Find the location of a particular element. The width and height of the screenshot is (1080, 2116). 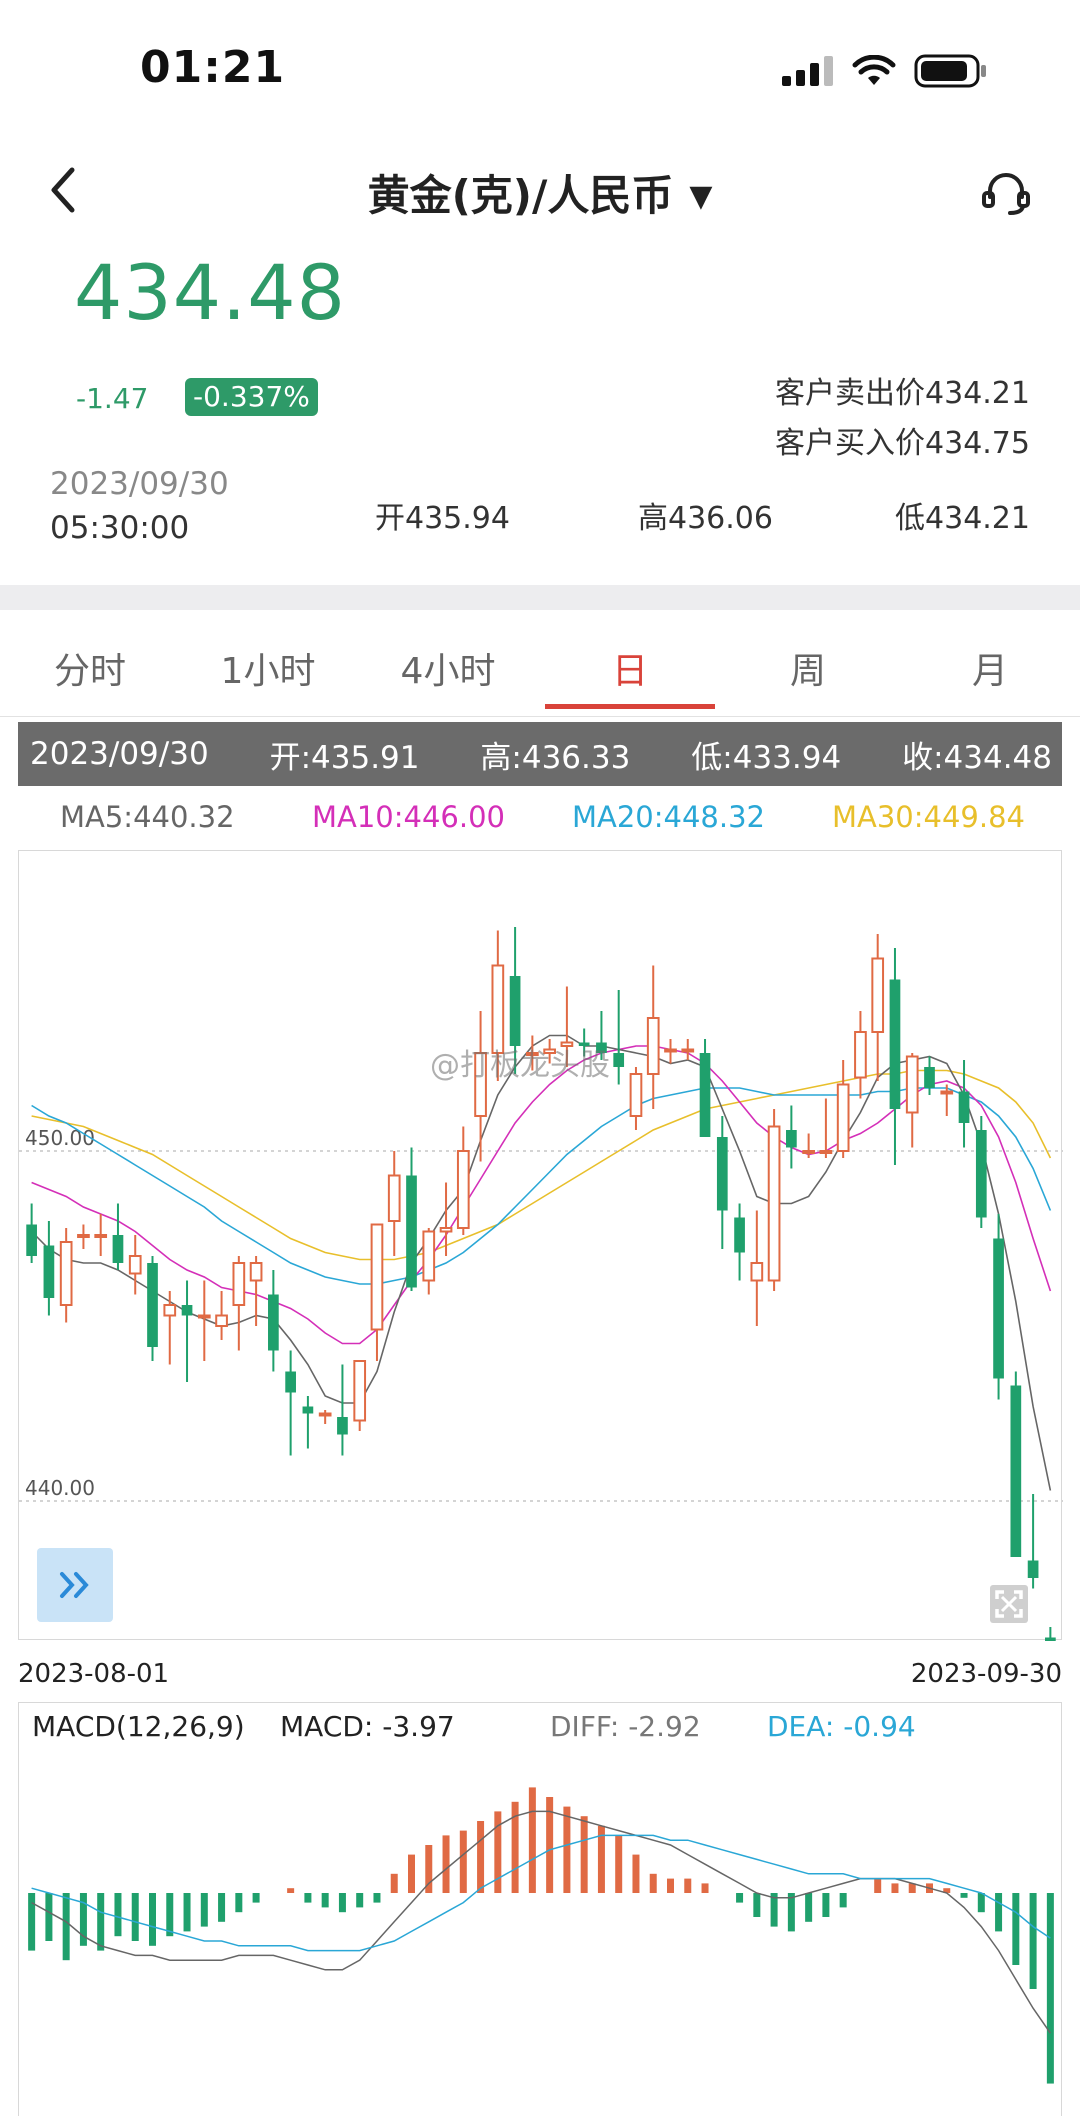

double-chevron-right-icon is located at coordinates (74, 1585).